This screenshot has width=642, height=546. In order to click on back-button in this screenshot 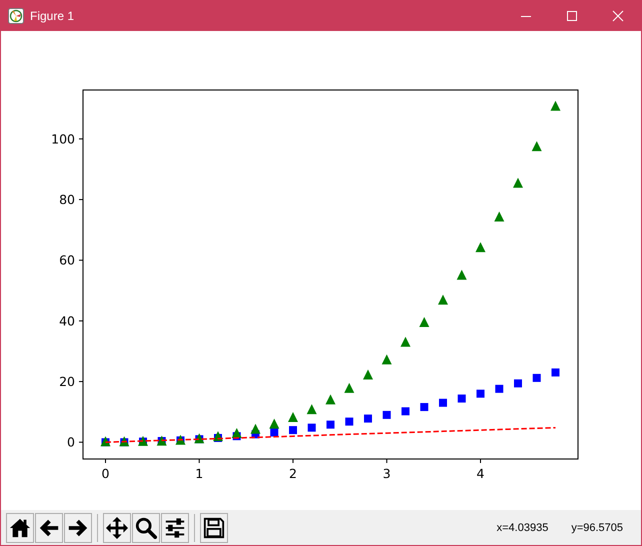, I will do `click(49, 527)`.